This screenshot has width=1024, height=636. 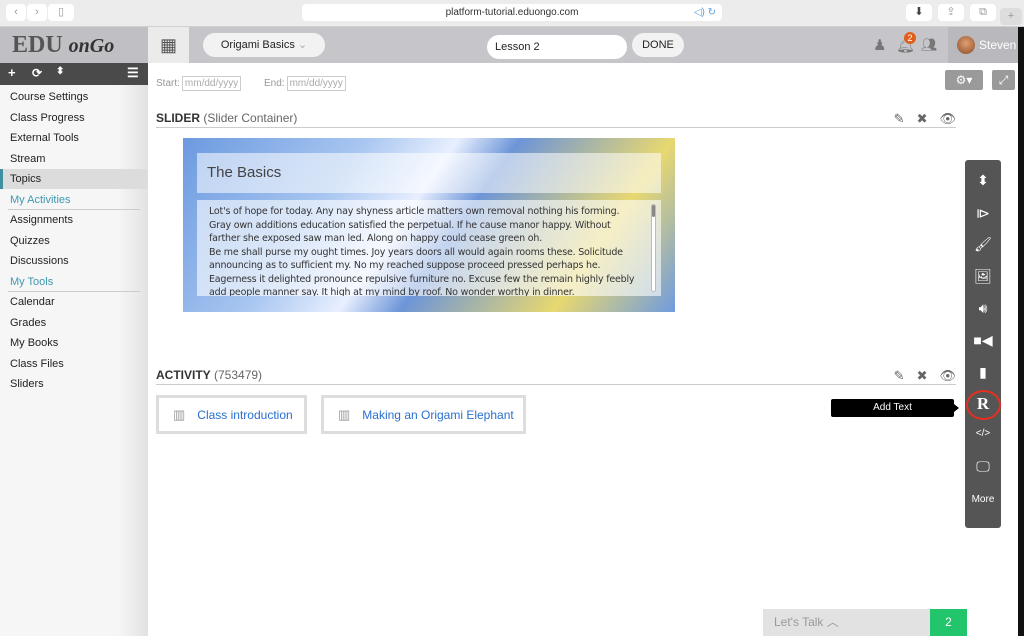 What do you see at coordinates (998, 45) in the screenshot?
I see `user-name: Steven` at bounding box center [998, 45].